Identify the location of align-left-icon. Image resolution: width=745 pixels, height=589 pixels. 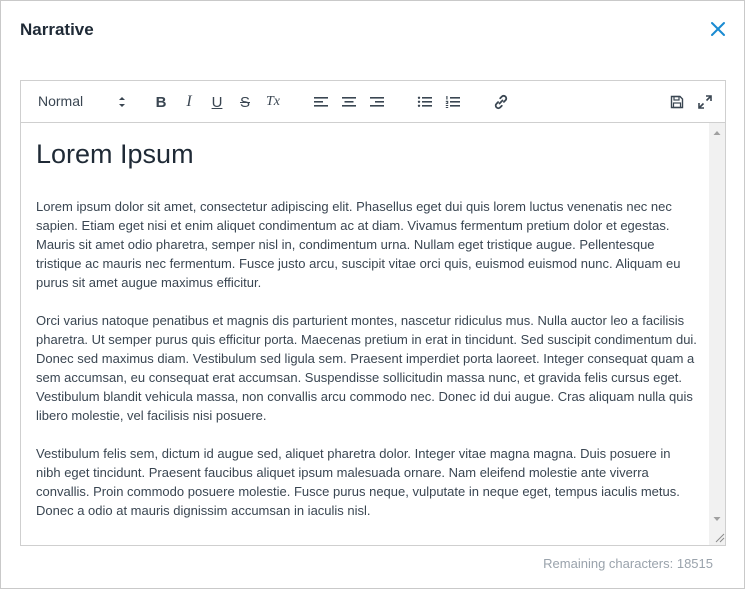
(321, 102).